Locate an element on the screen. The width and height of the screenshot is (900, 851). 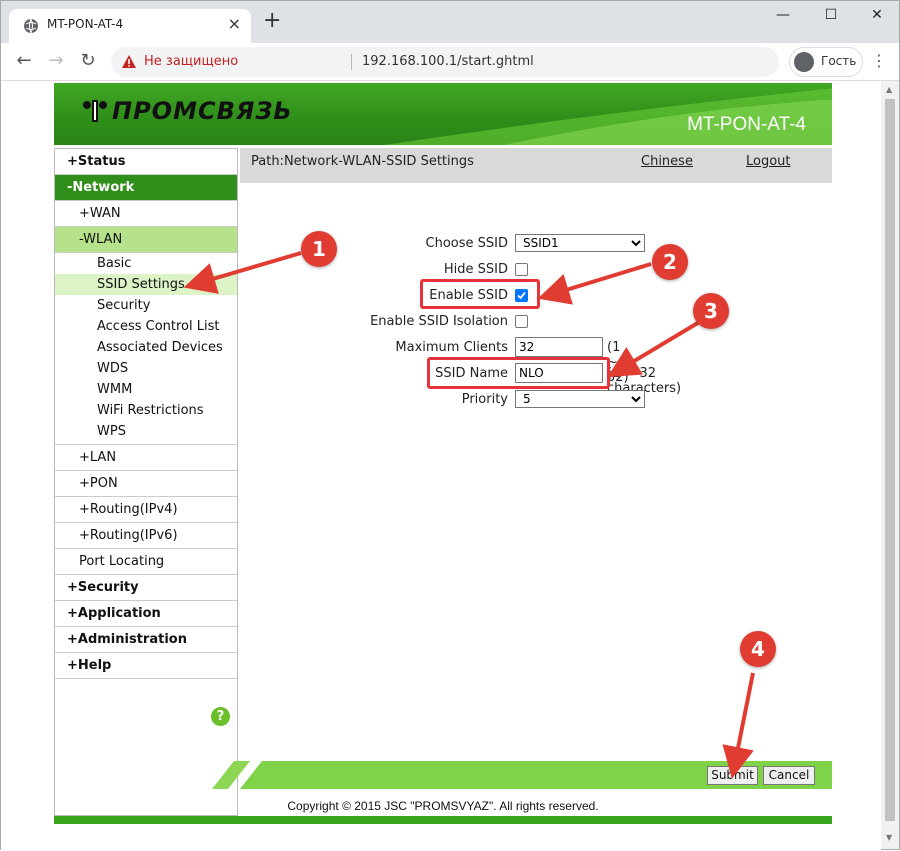
hide-ssid-checkbox is located at coordinates (521, 269).